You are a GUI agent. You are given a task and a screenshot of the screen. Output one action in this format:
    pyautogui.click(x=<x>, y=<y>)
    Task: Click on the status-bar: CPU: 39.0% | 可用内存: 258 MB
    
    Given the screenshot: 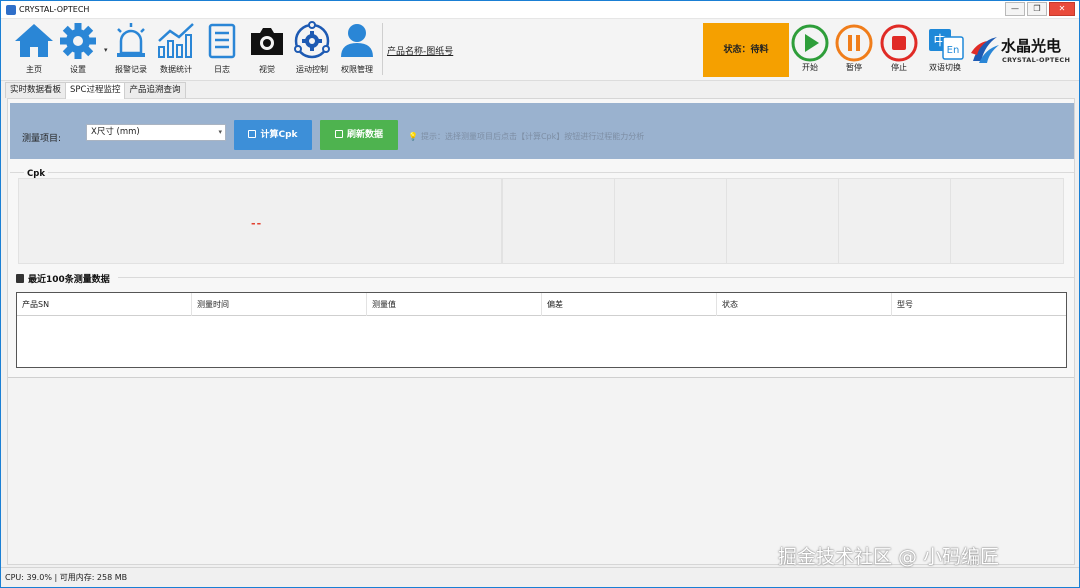 What is the action you would take?
    pyautogui.click(x=540, y=577)
    